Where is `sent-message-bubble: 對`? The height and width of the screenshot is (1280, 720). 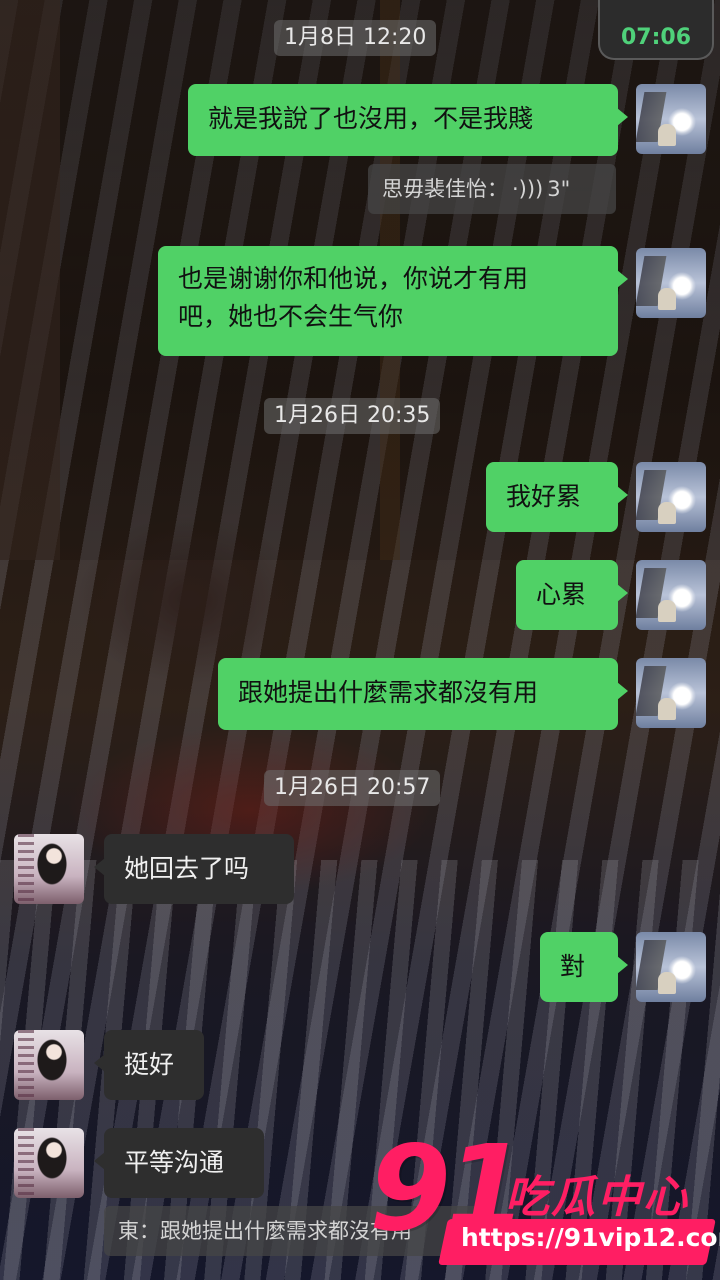
sent-message-bubble: 對 is located at coordinates (584, 967).